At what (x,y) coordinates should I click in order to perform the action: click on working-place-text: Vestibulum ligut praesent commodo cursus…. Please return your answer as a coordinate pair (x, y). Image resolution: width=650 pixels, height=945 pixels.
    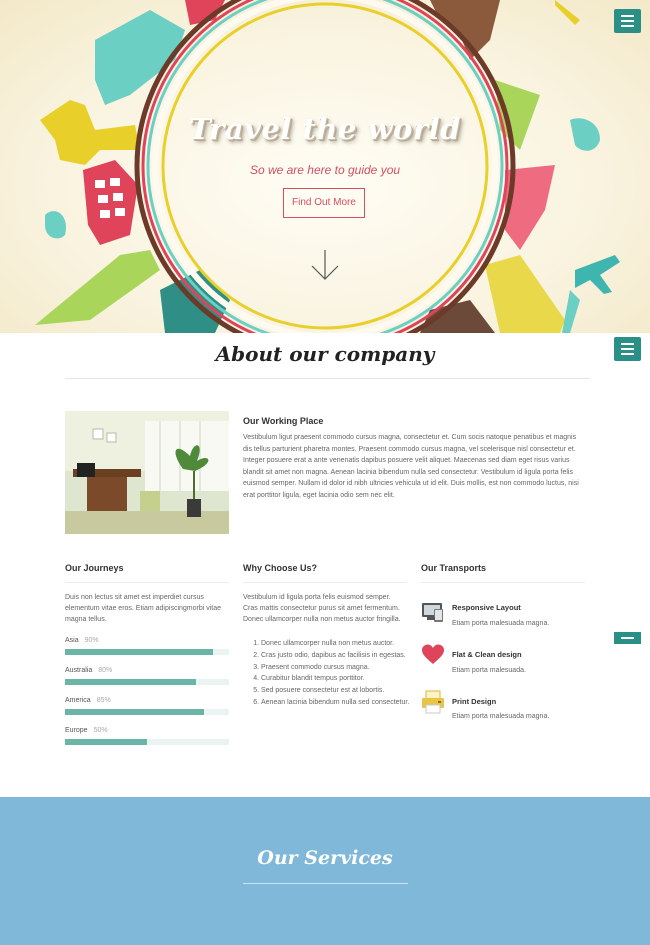
    Looking at the image, I should click on (411, 466).